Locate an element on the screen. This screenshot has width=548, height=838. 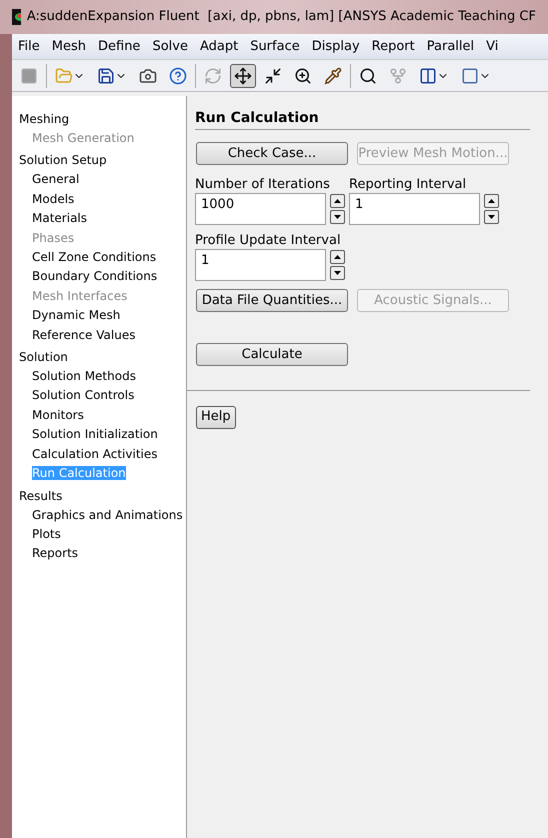
menu-item: File is located at coordinates (29, 46).